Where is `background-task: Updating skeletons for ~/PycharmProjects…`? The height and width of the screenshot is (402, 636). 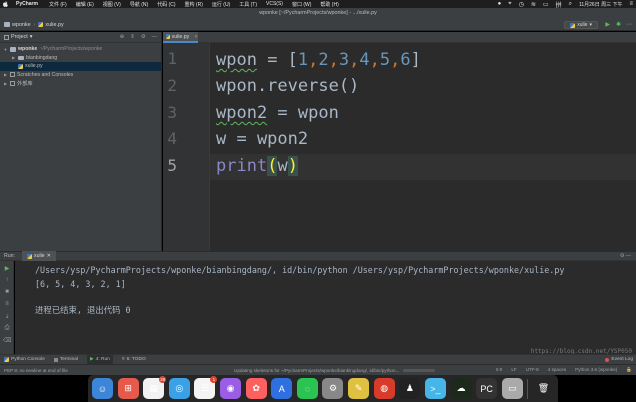 background-task: Updating skeletons for ~/PycharmProjects… is located at coordinates (335, 370).